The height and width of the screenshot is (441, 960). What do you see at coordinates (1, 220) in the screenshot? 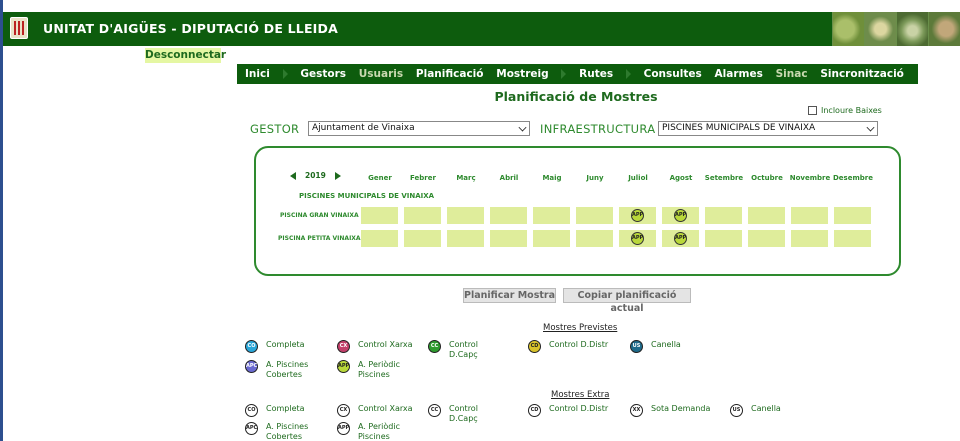
I see `left-border` at bounding box center [1, 220].